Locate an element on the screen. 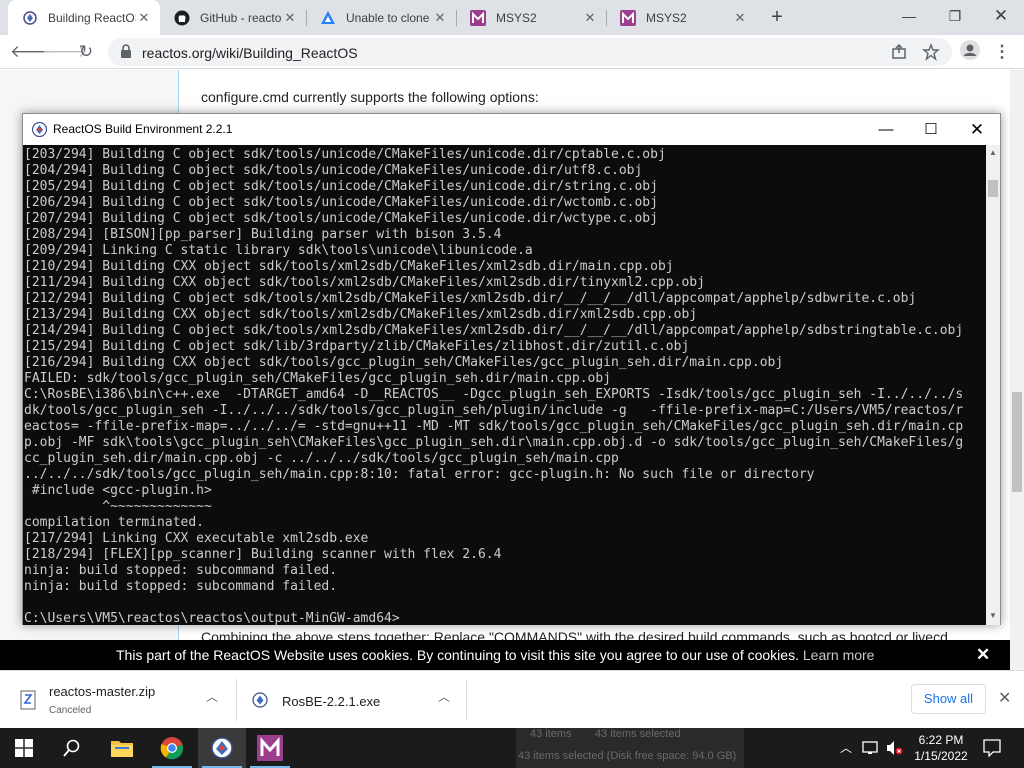 Image resolution: width=1024 pixels, height=768 pixels. close-shelf-icon: ✕ is located at coordinates (1004, 698).